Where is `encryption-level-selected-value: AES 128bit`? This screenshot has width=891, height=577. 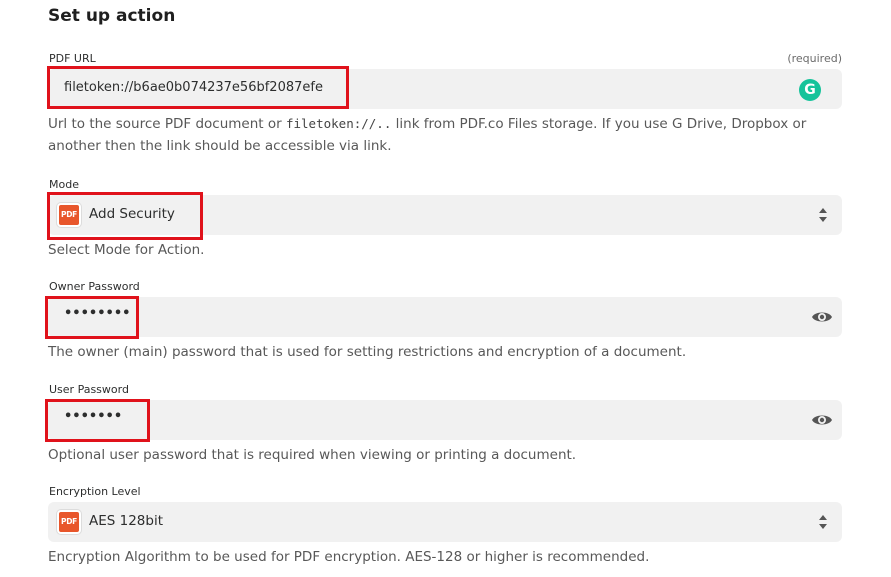
encryption-level-selected-value: AES 128bit is located at coordinates (126, 521).